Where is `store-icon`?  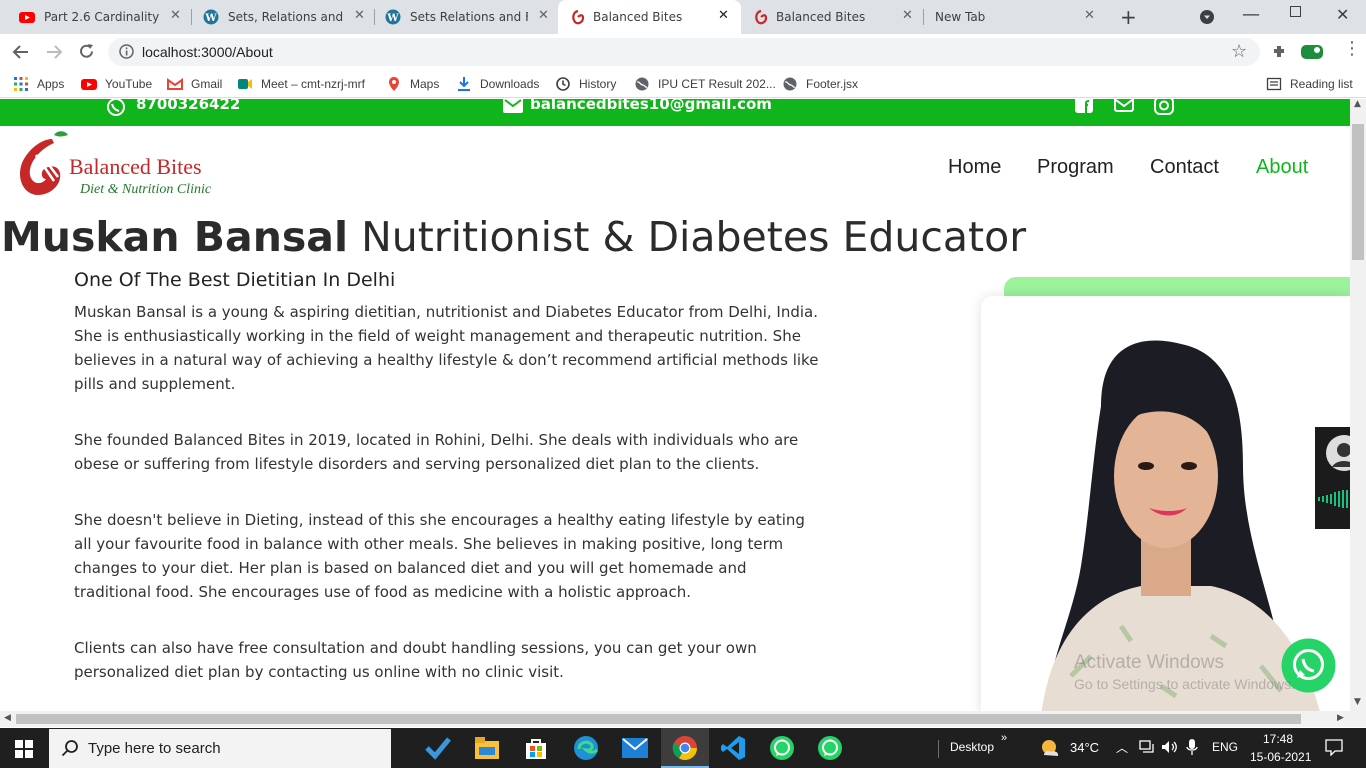 store-icon is located at coordinates (536, 748).